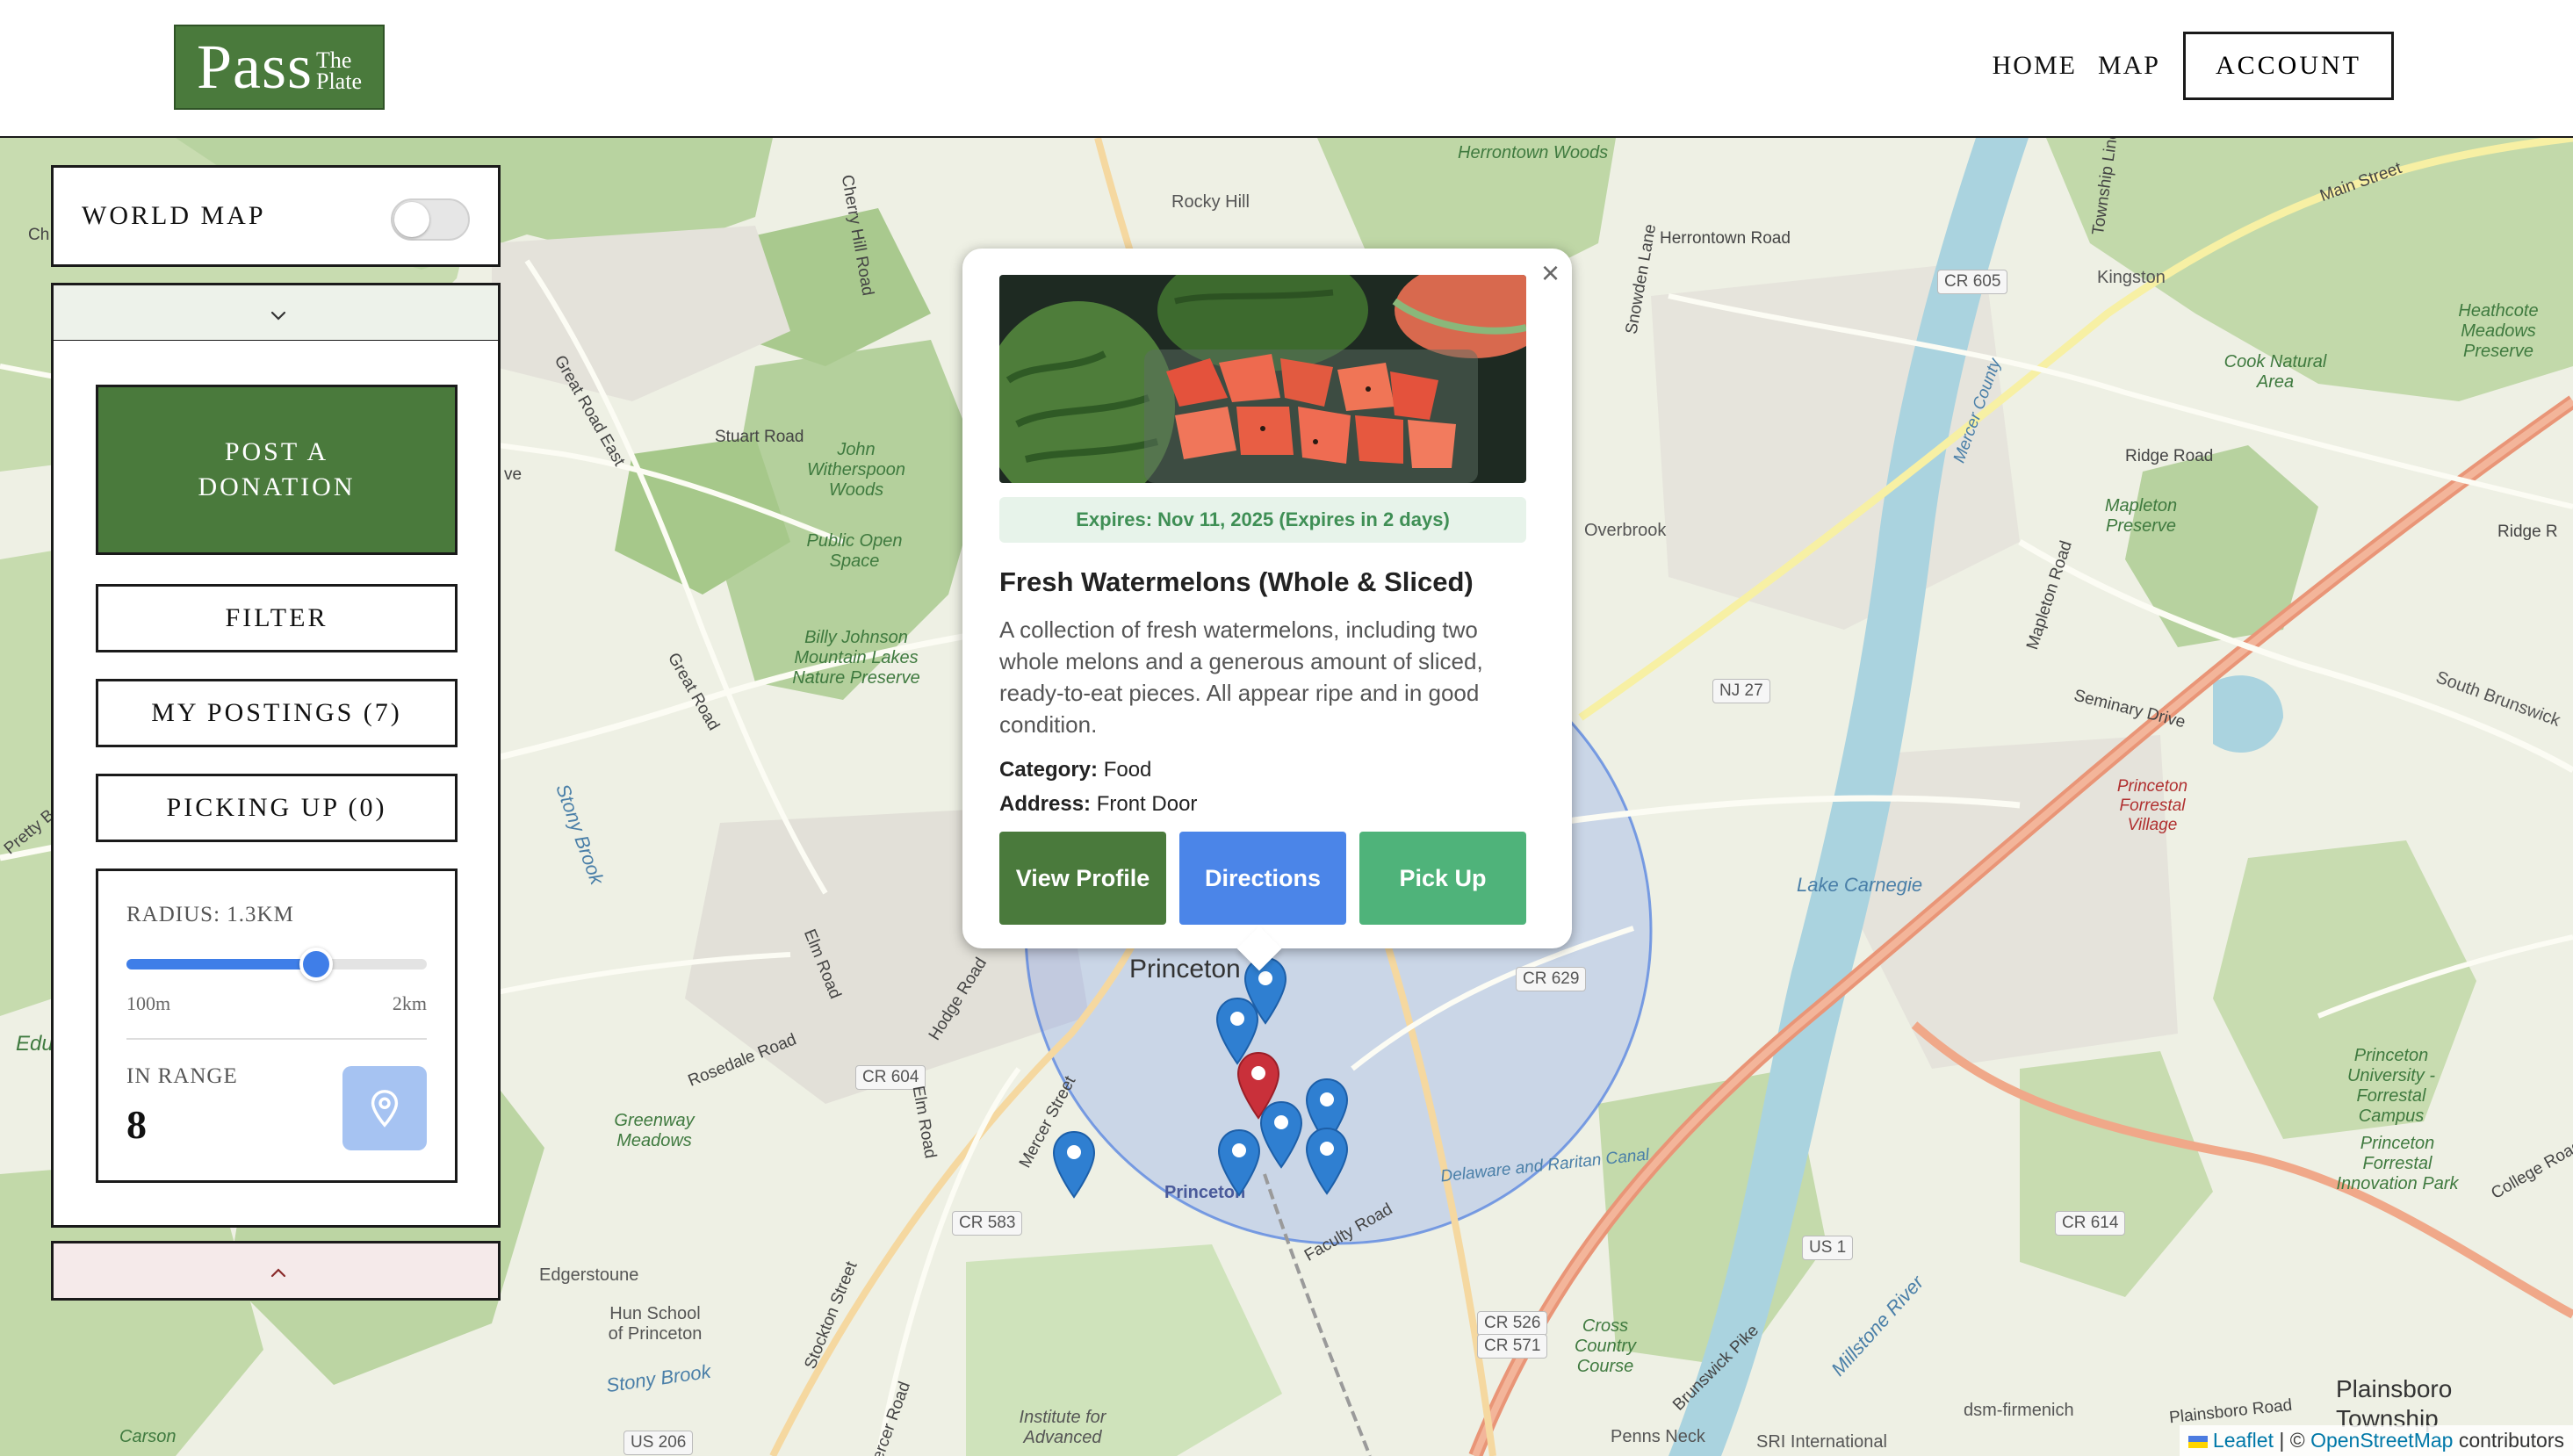 This screenshot has height=1456, width=2573. What do you see at coordinates (1082, 878) in the screenshot?
I see `view-profile-button: View Profile` at bounding box center [1082, 878].